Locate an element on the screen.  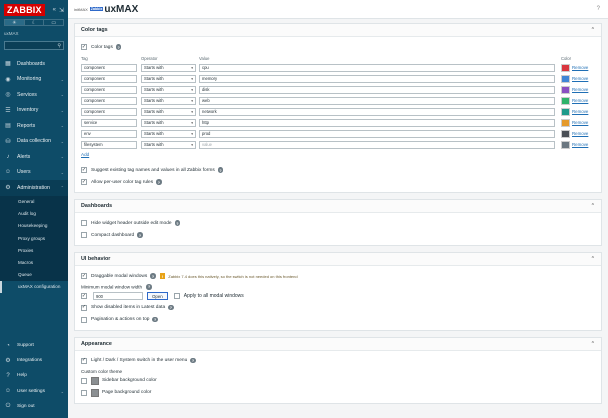
sidebar-search-input: ⚲ is located at coordinates (34, 45).